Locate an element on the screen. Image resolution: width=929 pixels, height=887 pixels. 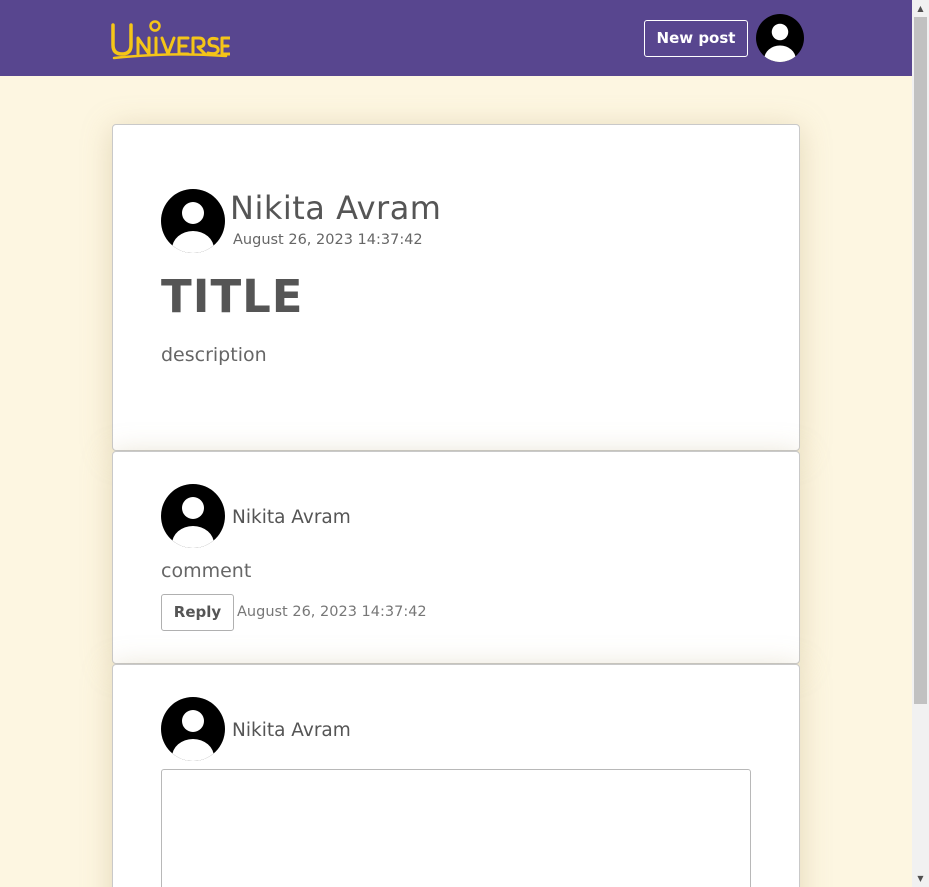
top-navbar: Universe New post is located at coordinates (456, 38).